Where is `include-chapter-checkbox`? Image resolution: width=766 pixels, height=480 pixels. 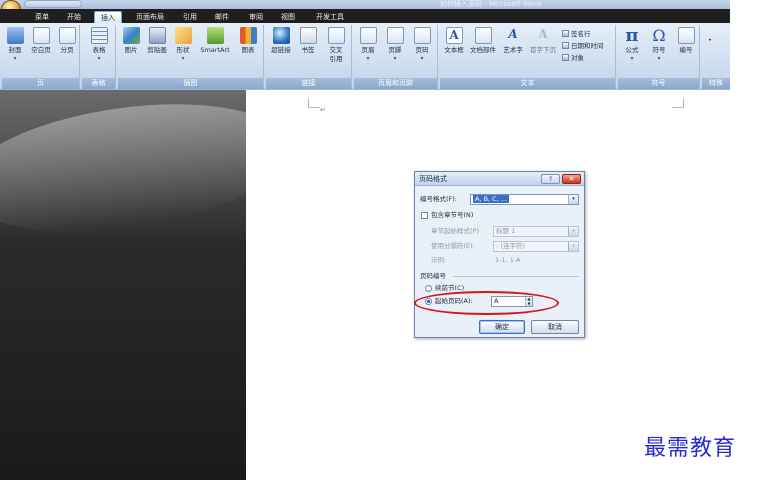
include-chapter-checkbox is located at coordinates (424, 215).